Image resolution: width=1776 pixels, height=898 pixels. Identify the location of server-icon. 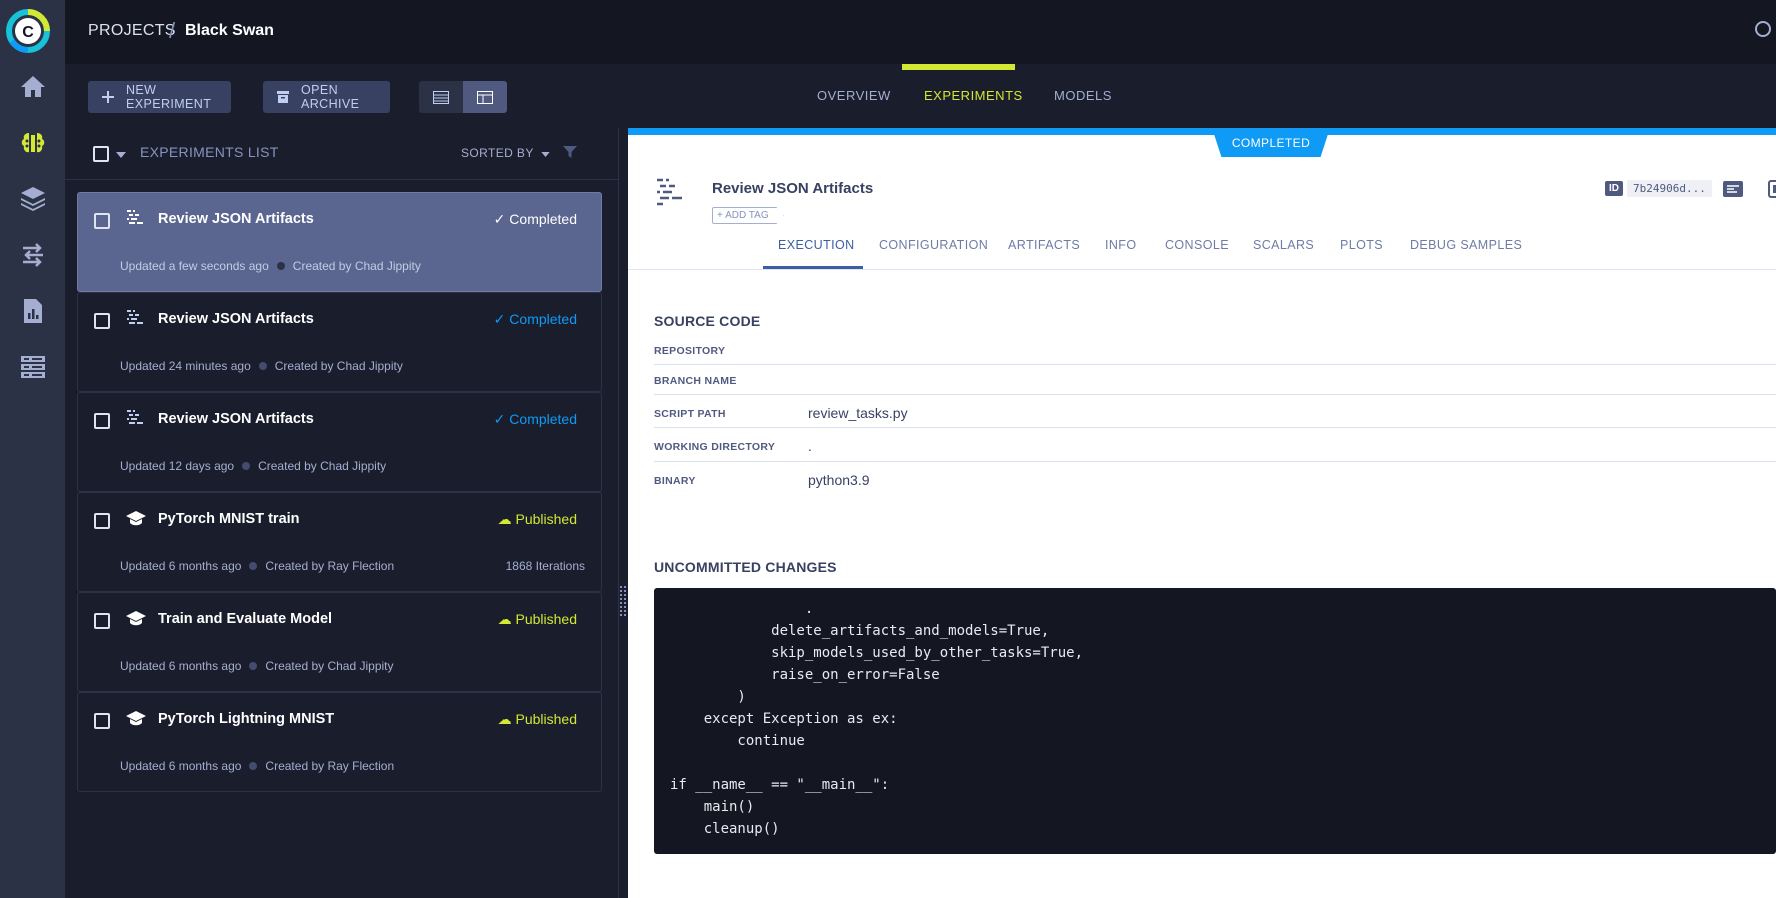
(32, 367).